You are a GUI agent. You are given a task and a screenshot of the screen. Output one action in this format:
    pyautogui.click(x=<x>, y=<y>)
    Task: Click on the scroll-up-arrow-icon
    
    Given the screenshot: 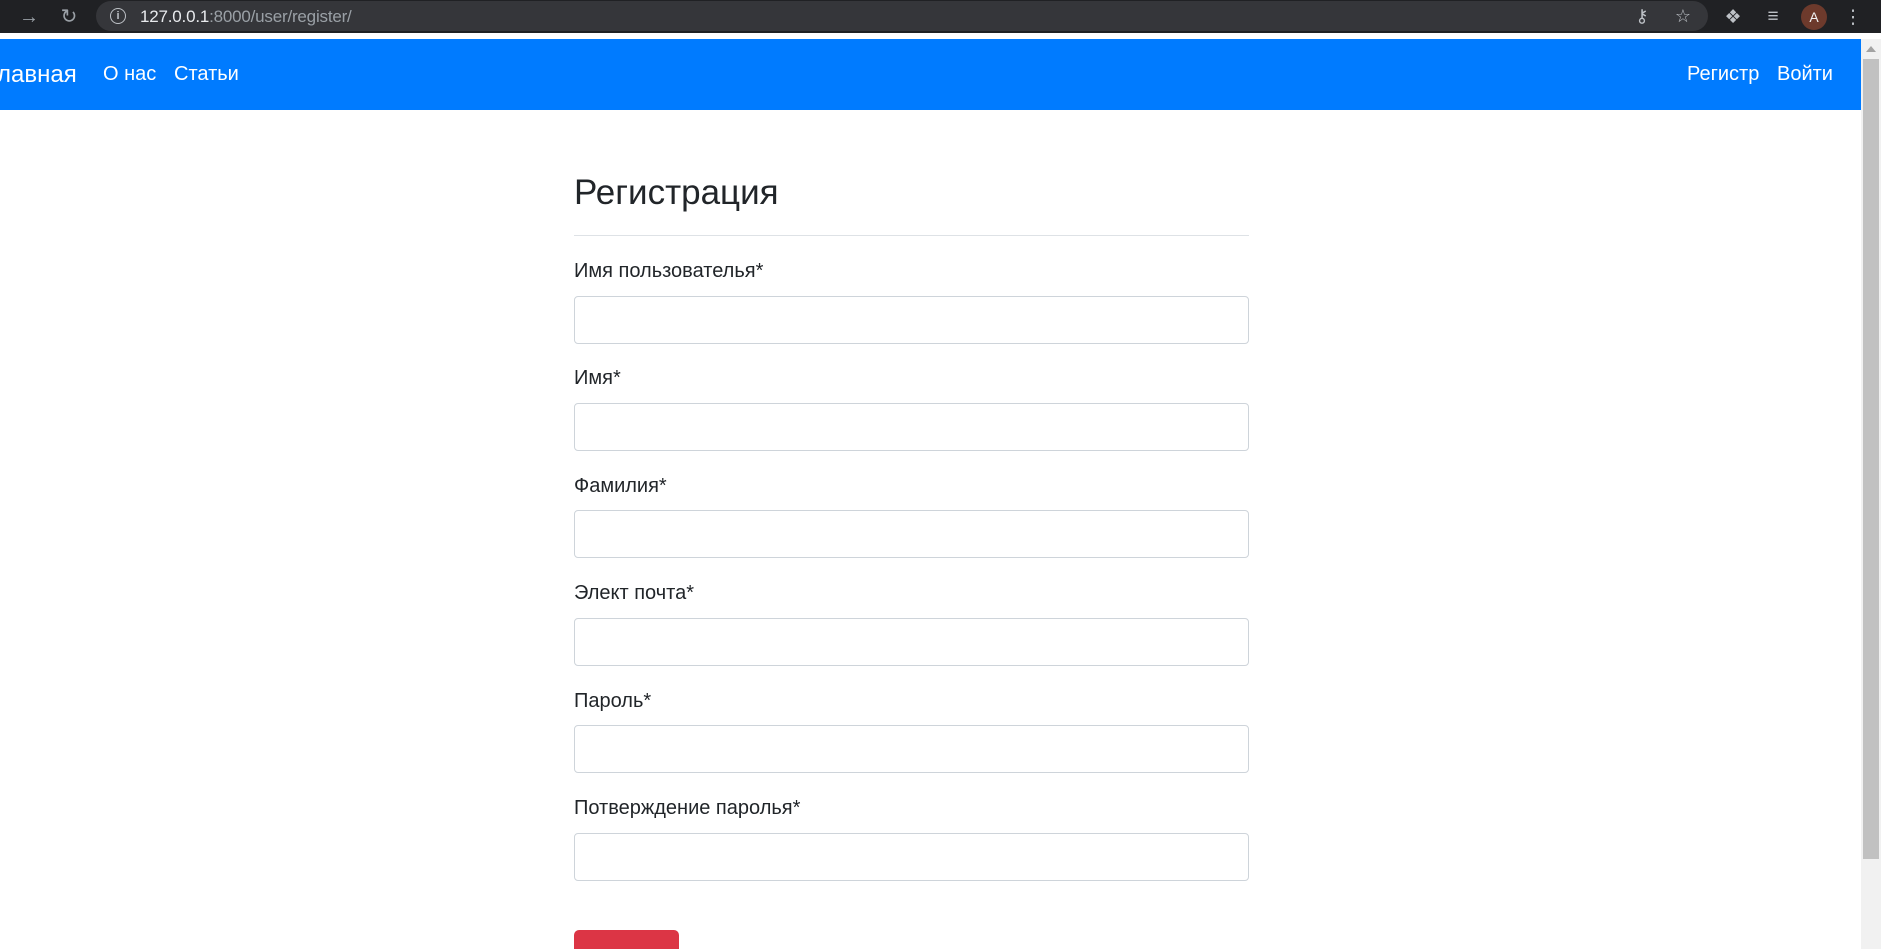 What is the action you would take?
    pyautogui.click(x=1871, y=49)
    